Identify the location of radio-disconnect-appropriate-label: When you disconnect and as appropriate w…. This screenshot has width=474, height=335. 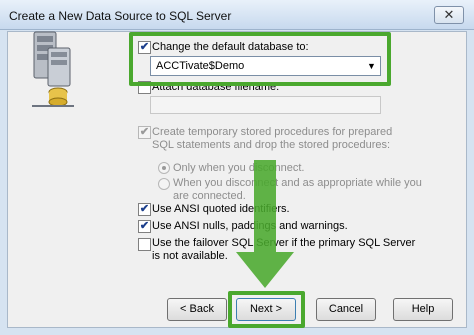
(297, 189).